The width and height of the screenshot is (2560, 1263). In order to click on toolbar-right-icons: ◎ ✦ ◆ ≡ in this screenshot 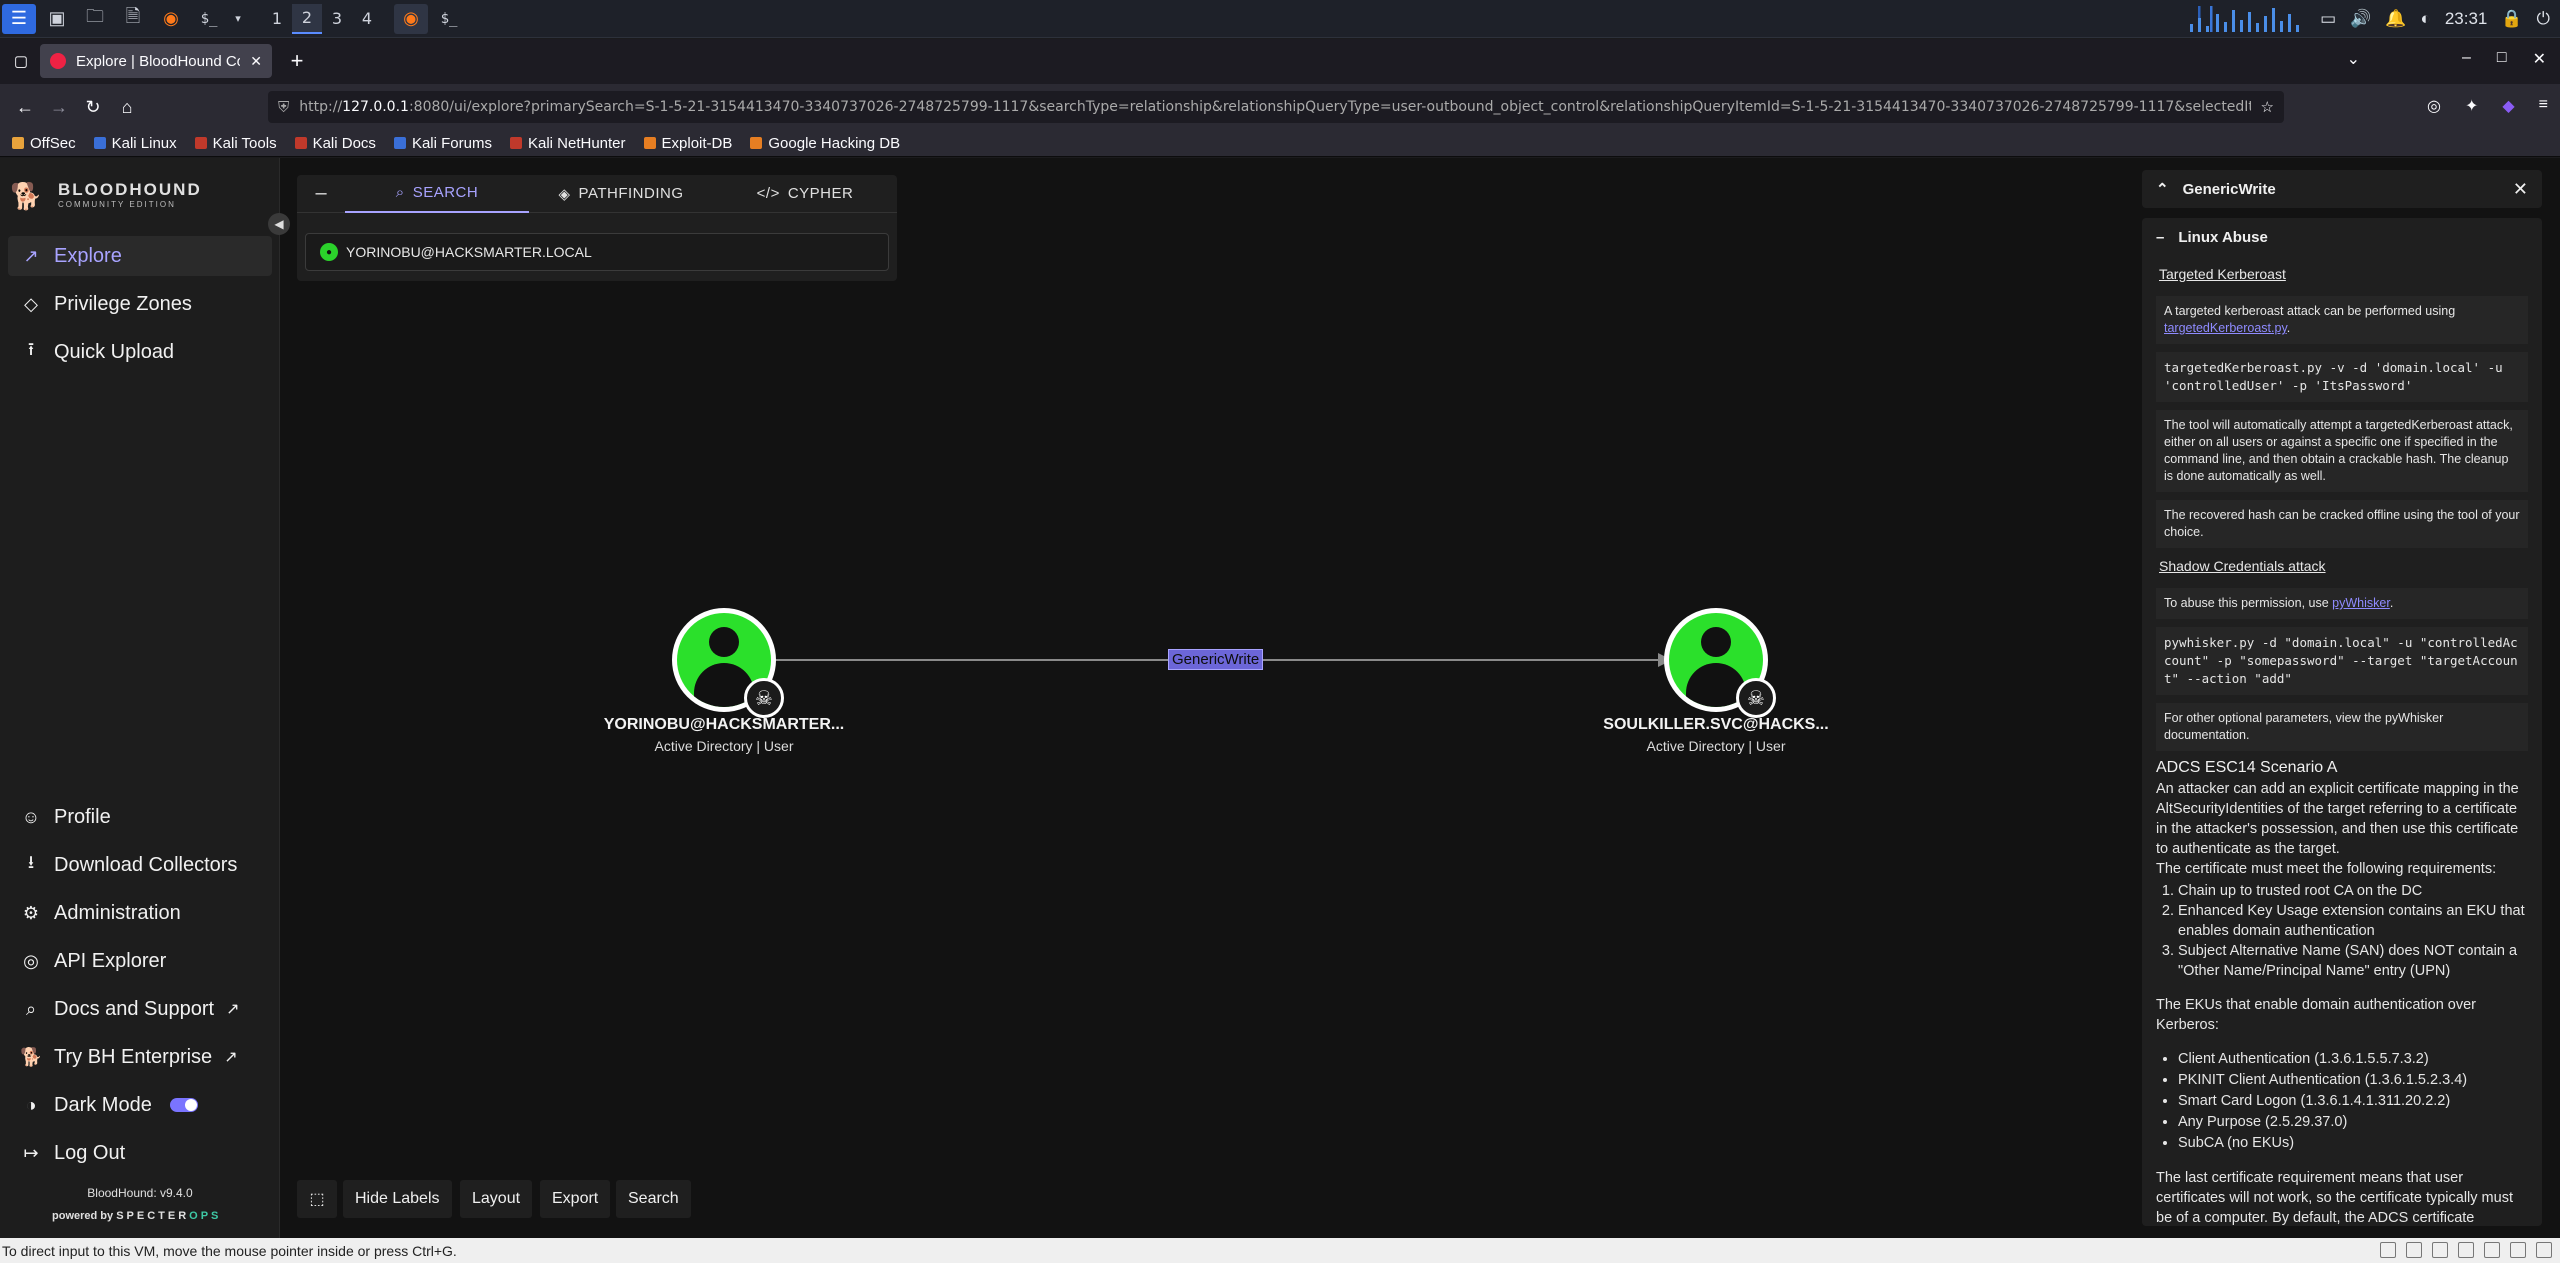, I will do `click(2487, 106)`.